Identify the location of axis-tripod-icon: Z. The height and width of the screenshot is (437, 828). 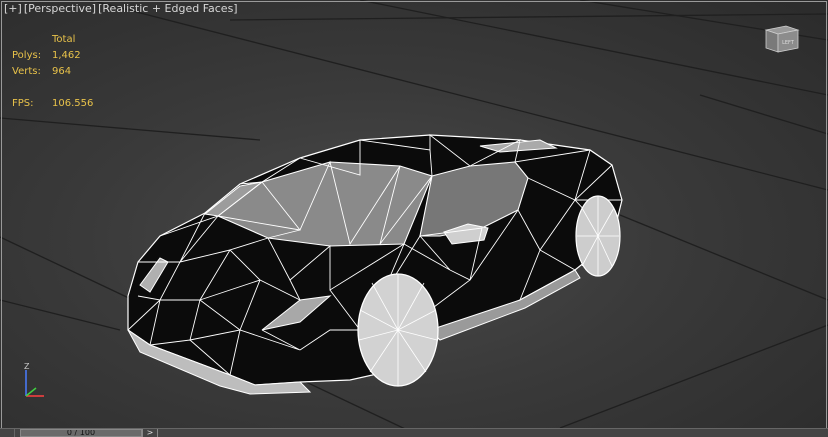
(35, 382).